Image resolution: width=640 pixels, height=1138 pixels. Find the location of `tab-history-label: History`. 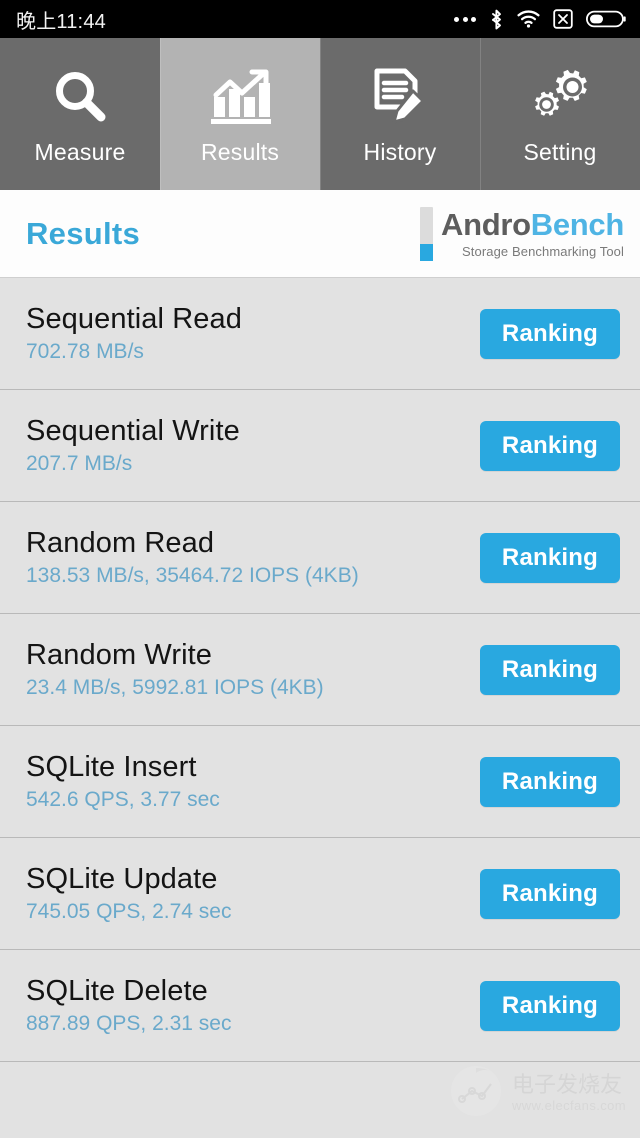

tab-history-label: History is located at coordinates (400, 151).